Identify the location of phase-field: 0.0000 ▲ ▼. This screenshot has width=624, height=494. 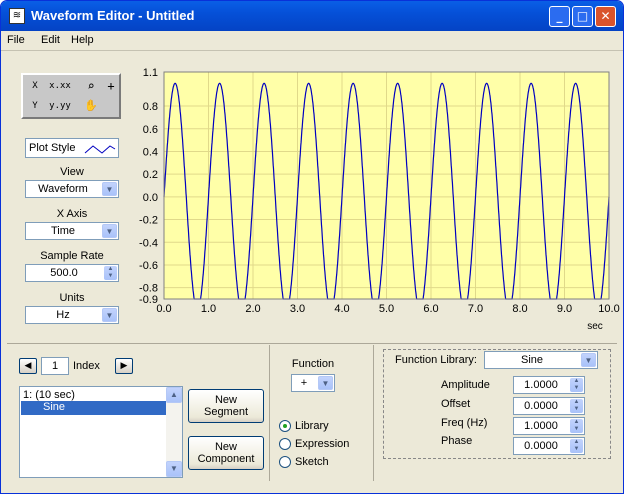
(549, 446).